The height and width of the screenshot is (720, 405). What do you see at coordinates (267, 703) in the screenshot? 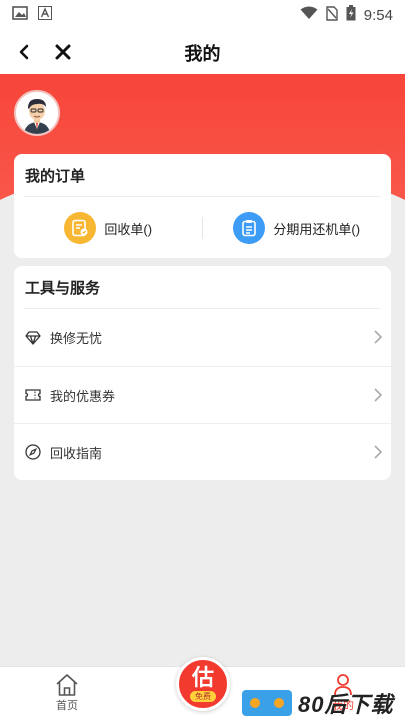
I see `watermark-logo-icon` at bounding box center [267, 703].